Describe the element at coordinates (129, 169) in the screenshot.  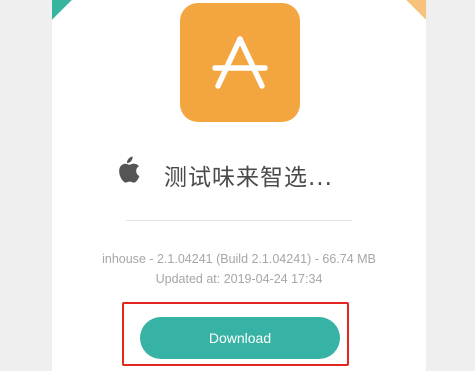
I see `apple-icon` at that location.